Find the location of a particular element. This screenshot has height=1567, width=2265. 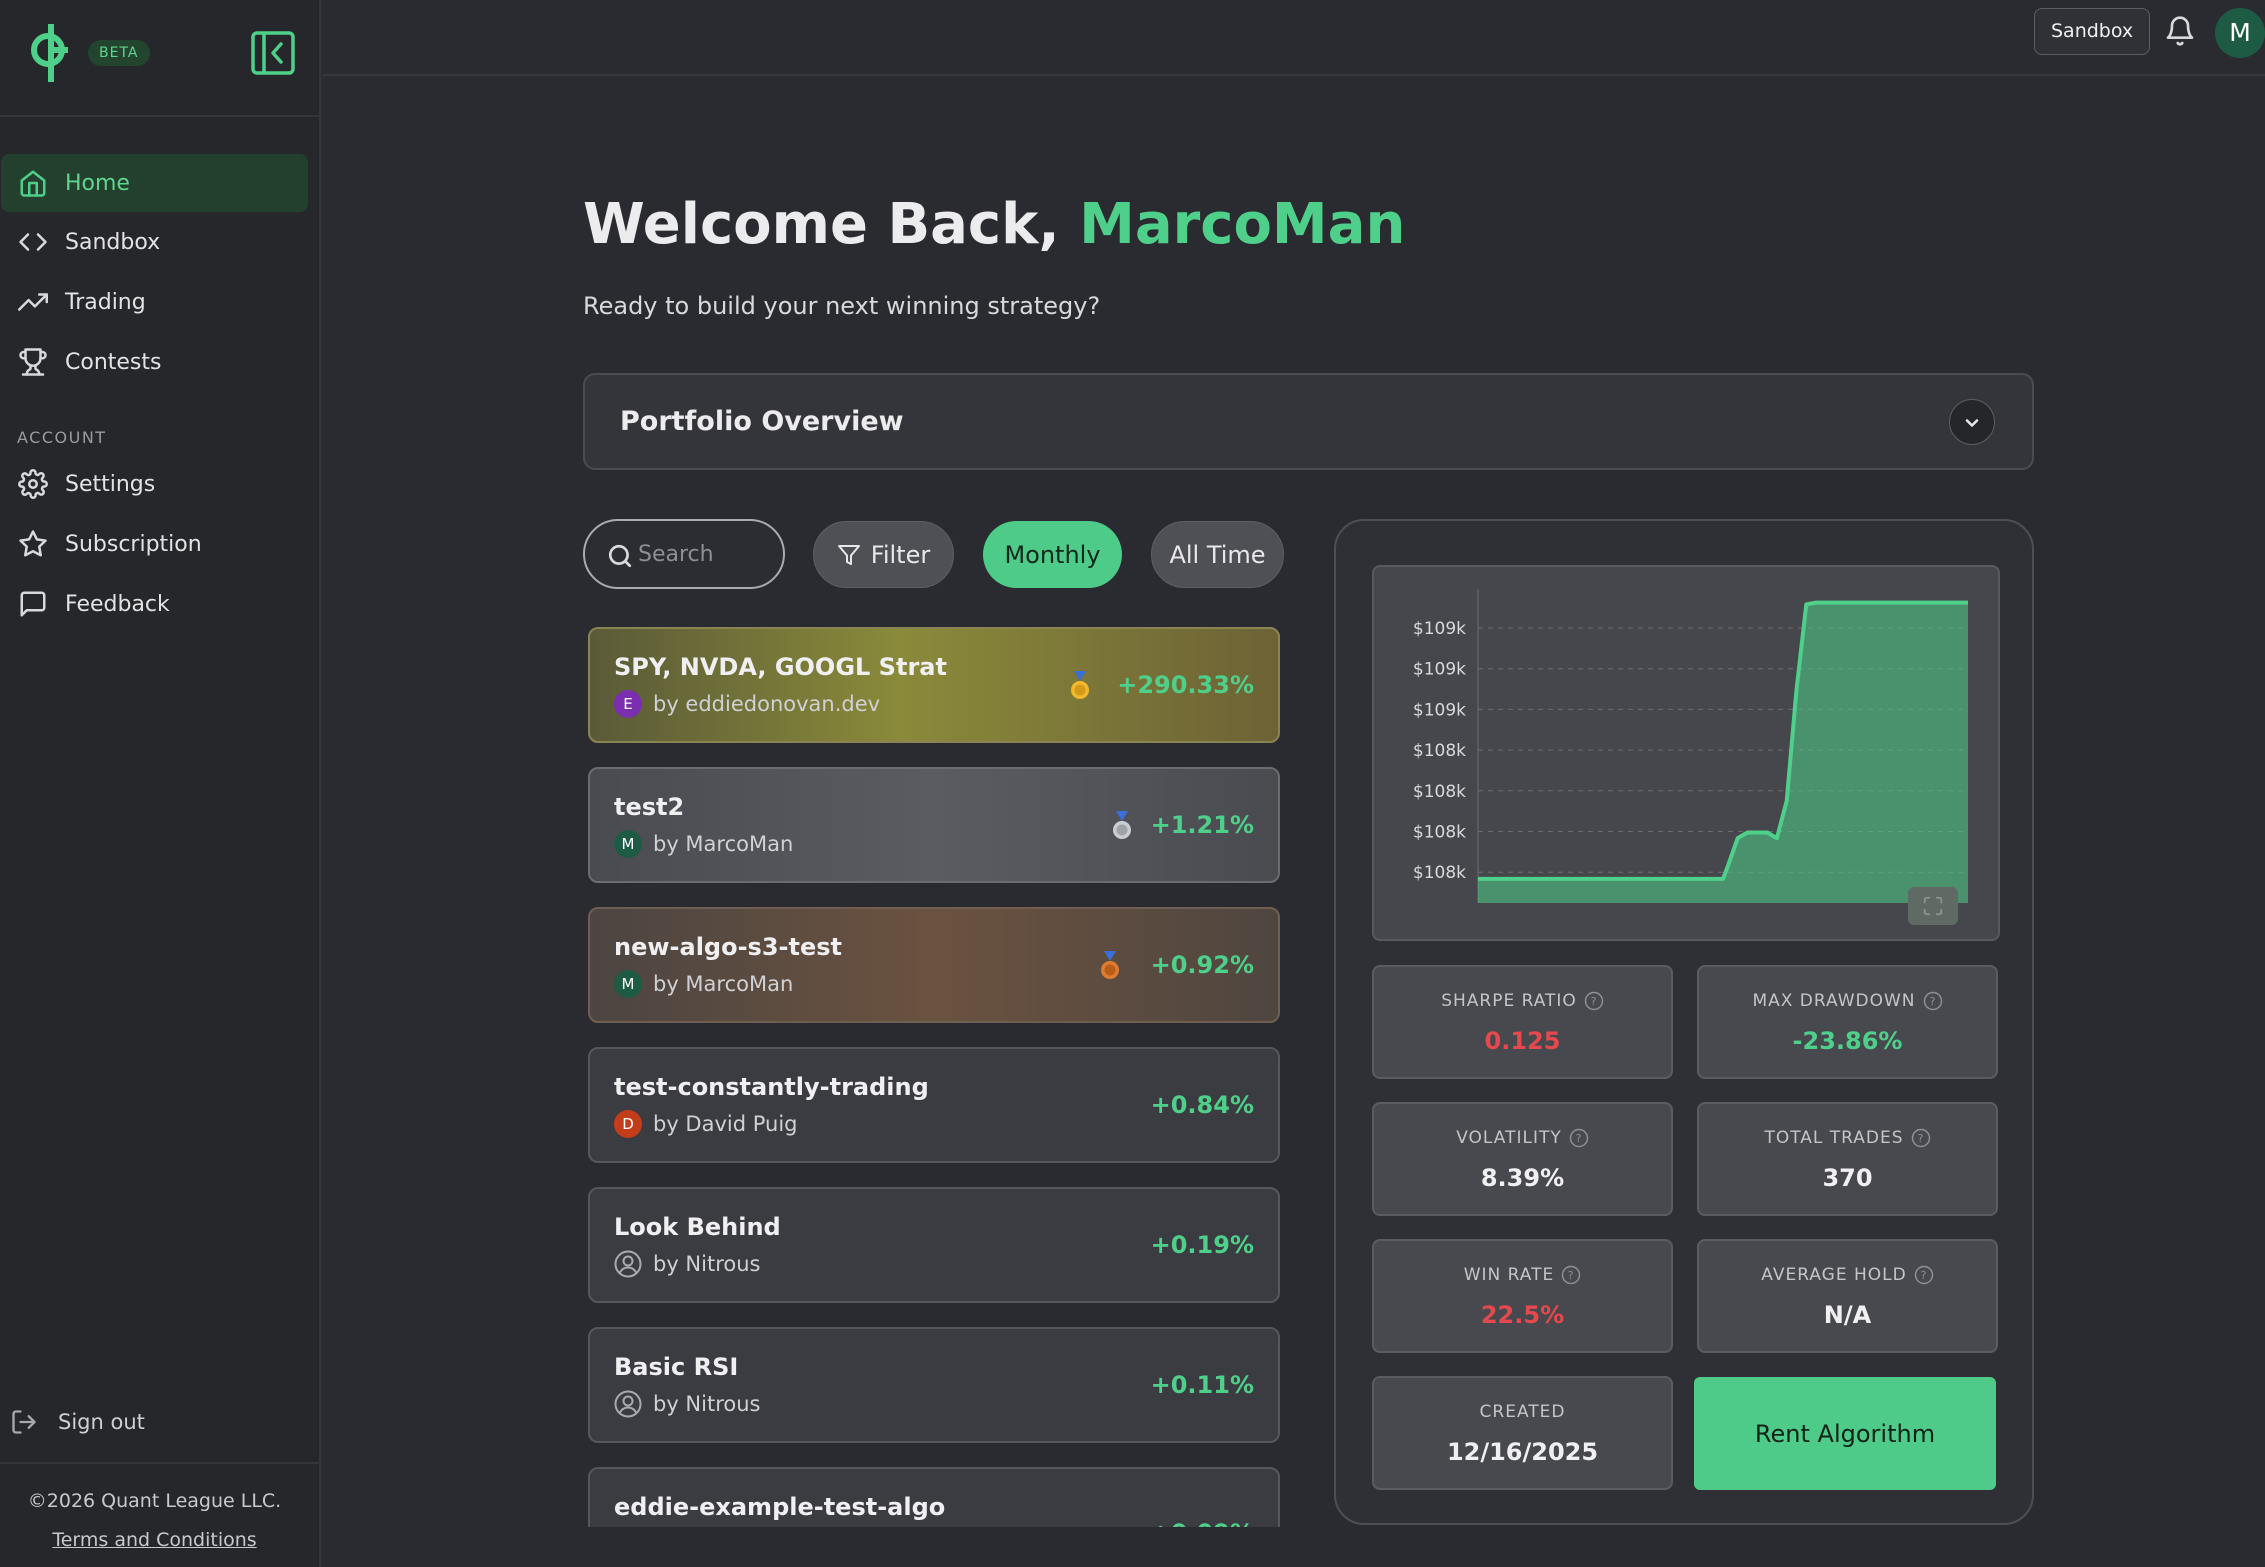

sidebar-item-trading: Trading is located at coordinates (154, 302).